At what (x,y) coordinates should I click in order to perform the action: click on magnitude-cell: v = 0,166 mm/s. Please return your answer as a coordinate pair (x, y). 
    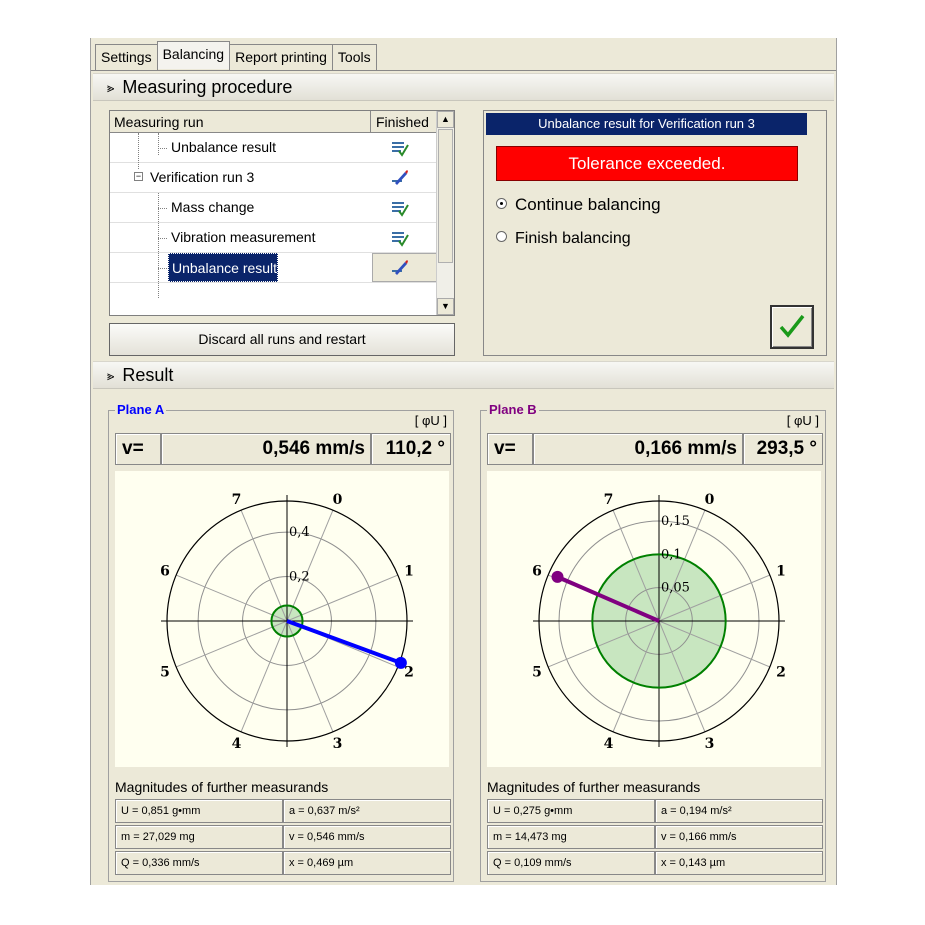
    Looking at the image, I should click on (739, 837).